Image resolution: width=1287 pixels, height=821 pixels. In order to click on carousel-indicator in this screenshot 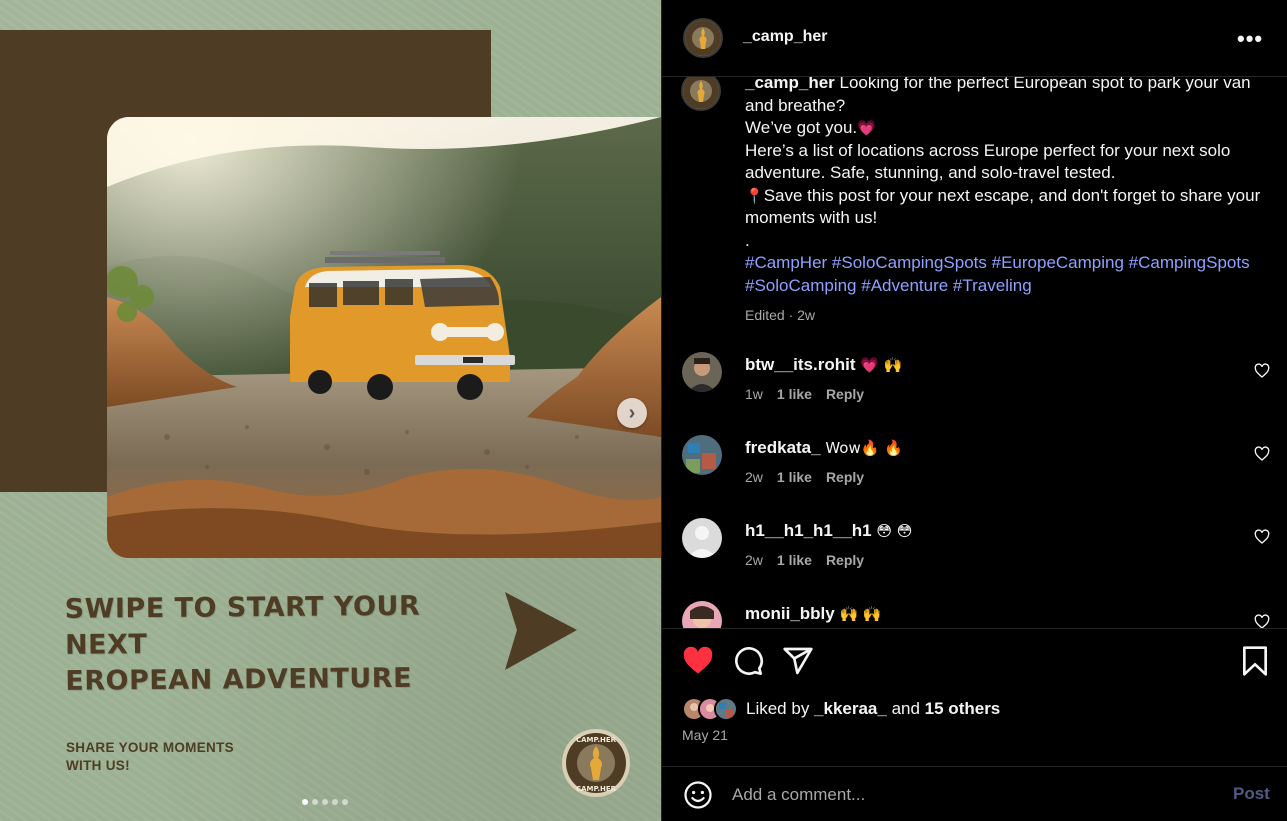, I will do `click(325, 802)`.